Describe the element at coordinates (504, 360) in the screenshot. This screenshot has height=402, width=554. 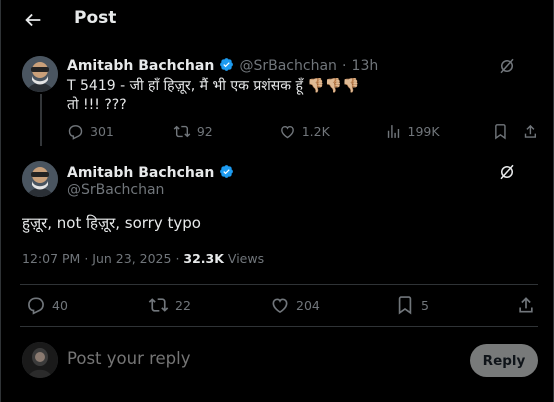
I see `reply-button: Reply` at that location.